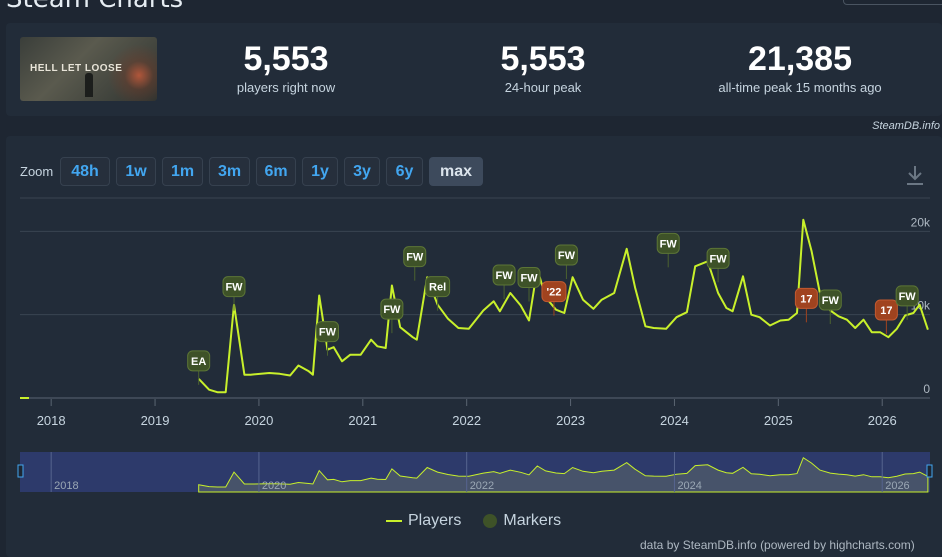  I want to click on legend-players: Players, so click(423, 521).